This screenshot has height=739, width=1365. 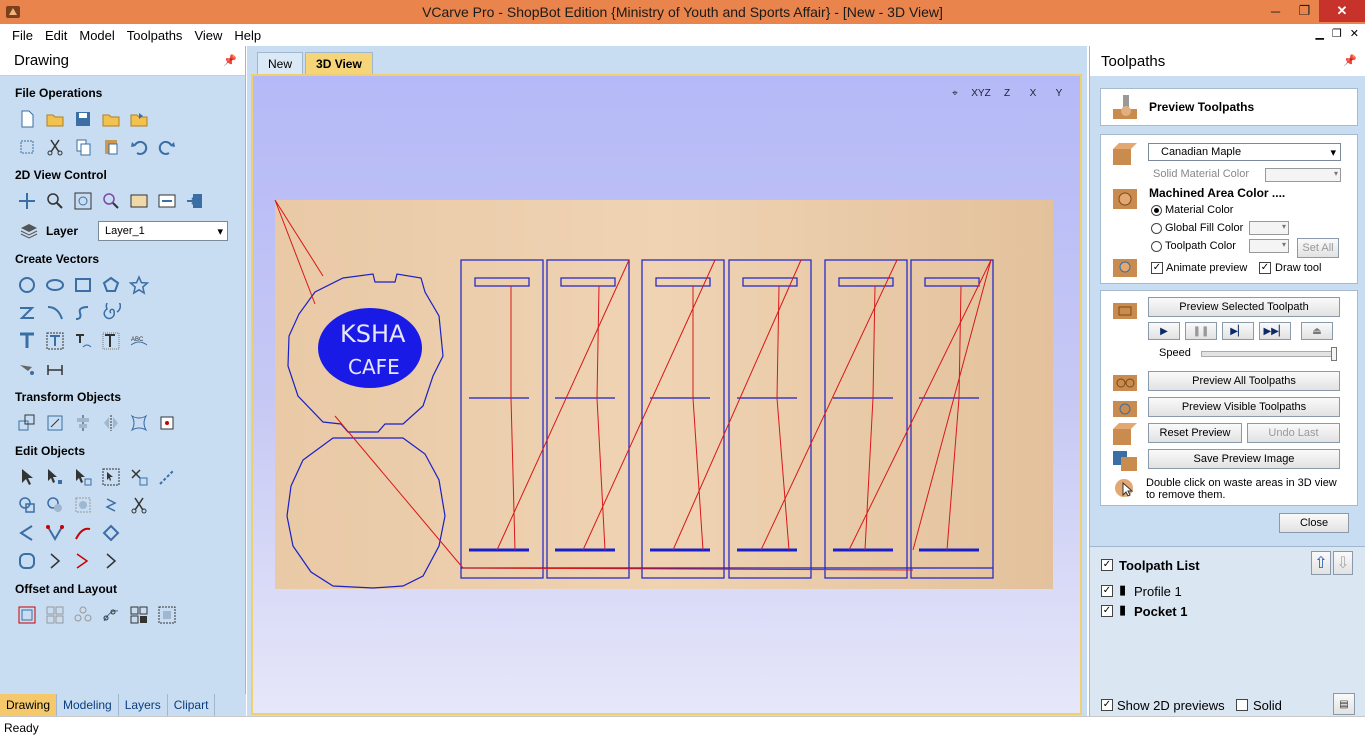 I want to click on animate-preview-checkbox: ✓, so click(x=1157, y=268).